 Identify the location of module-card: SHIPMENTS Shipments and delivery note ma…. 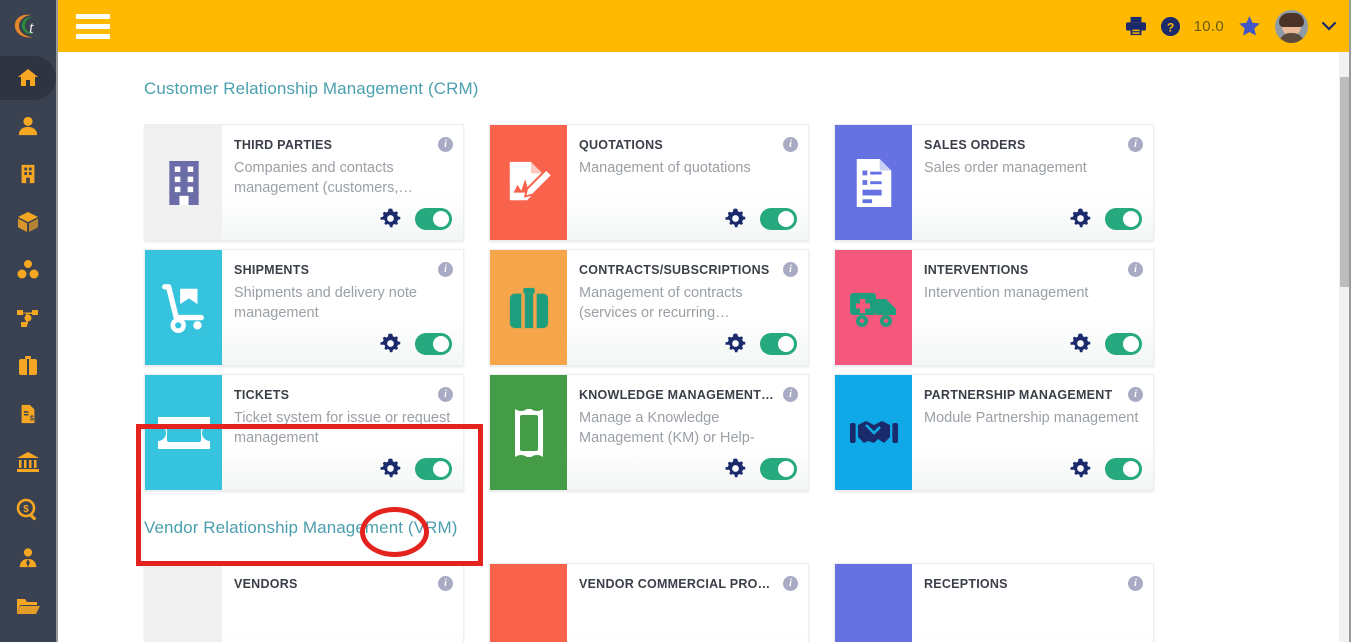
(304, 307).